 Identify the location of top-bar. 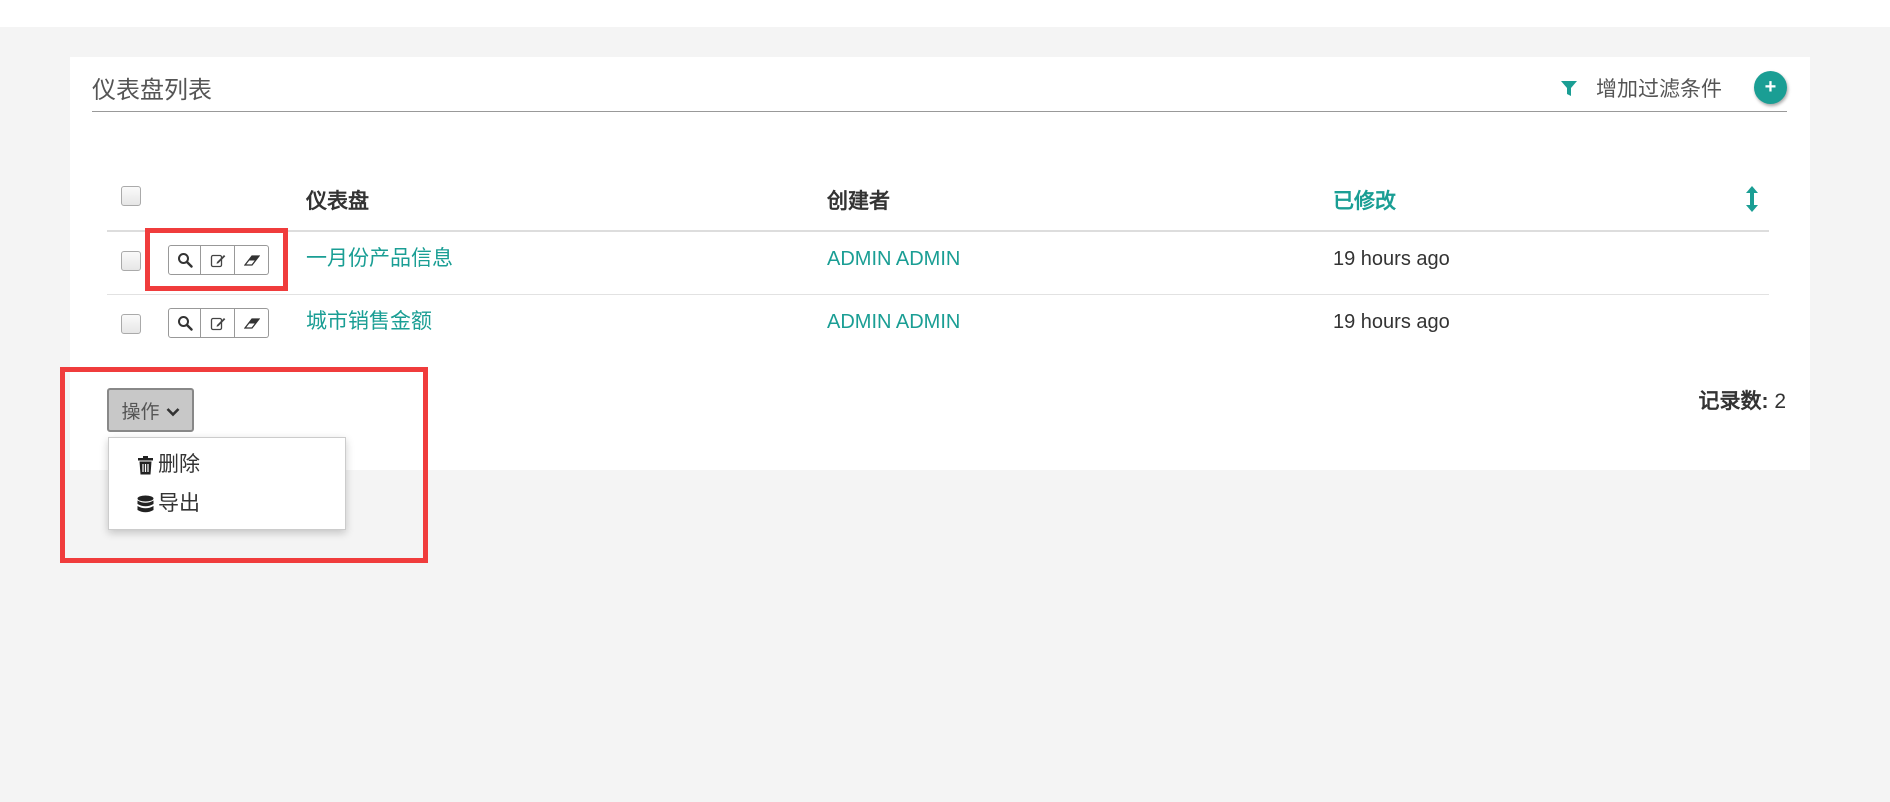
(945, 13).